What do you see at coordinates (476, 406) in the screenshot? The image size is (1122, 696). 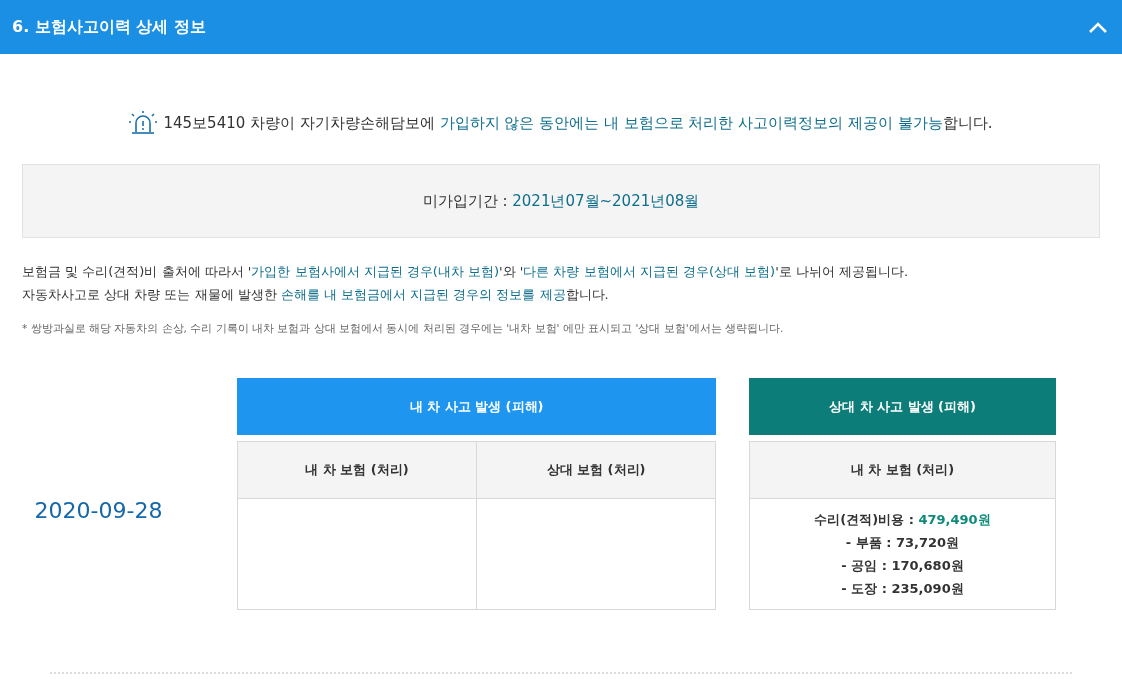 I see `group-header: 내 차 사고 발생 (피해)` at bounding box center [476, 406].